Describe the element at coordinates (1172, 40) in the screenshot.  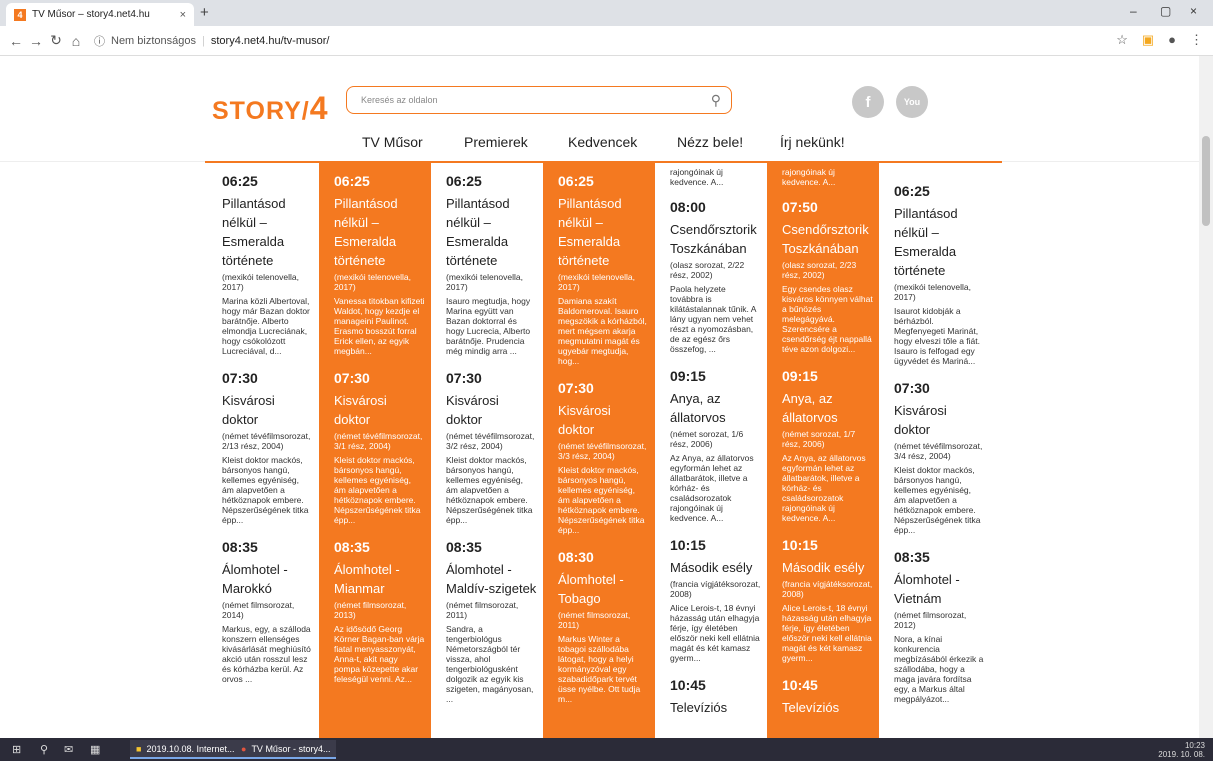
I see `profile-icon: ●` at that location.